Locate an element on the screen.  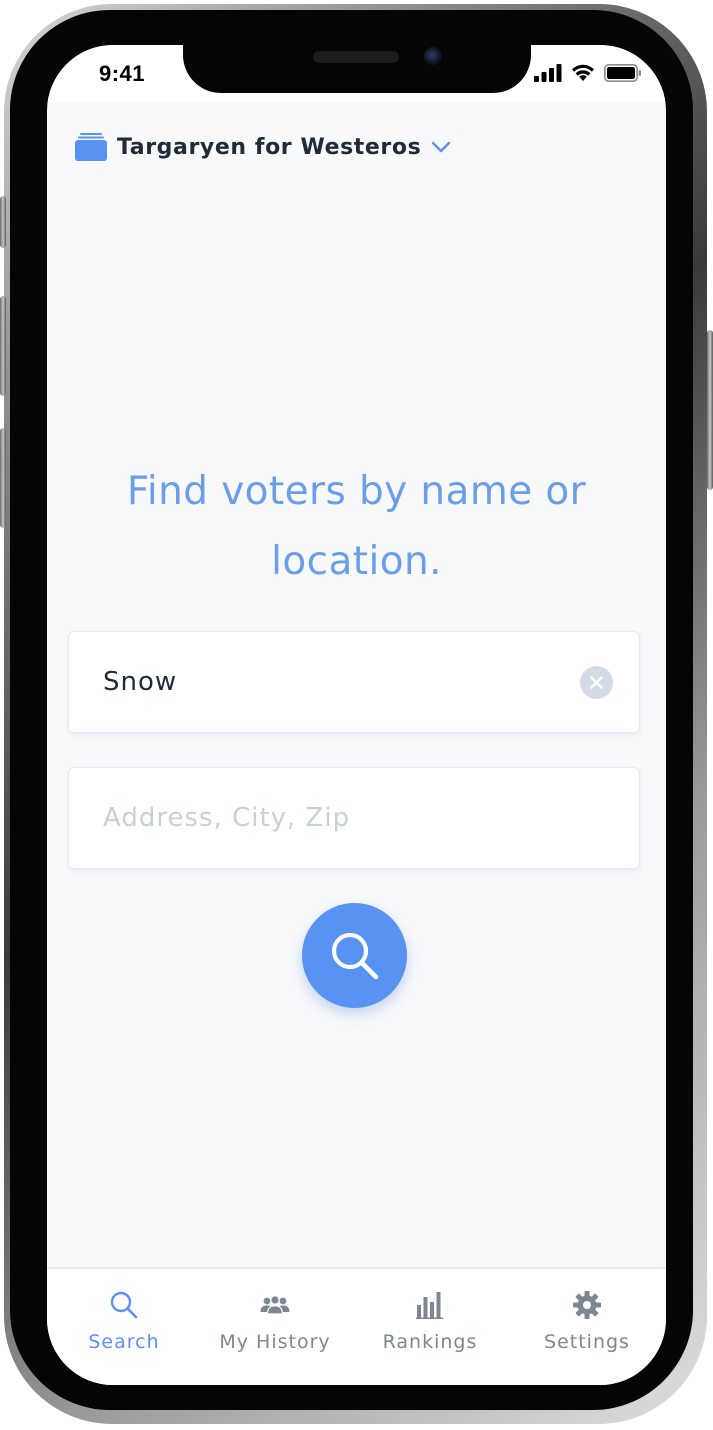
search-submit-button is located at coordinates (354, 955).